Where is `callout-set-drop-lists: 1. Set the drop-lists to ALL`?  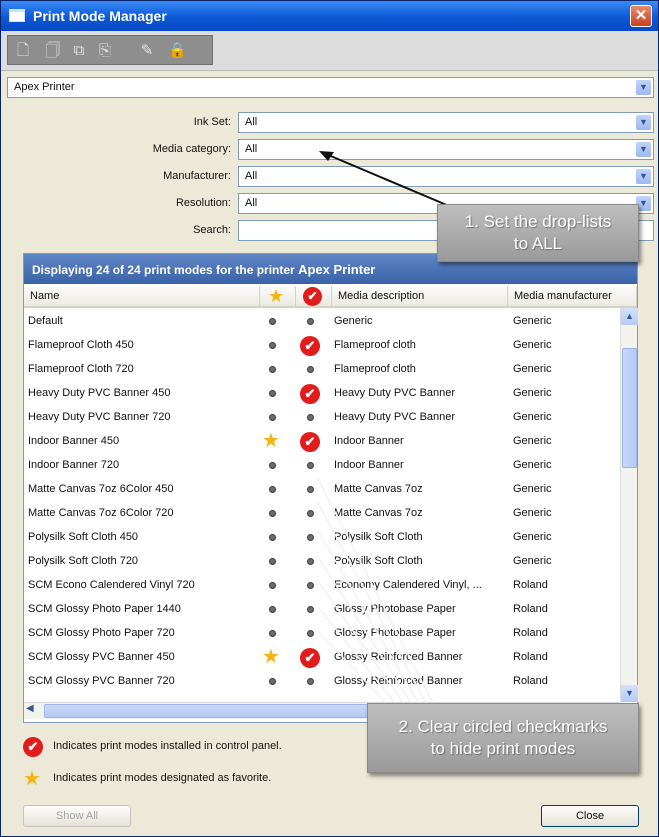
callout-set-drop-lists: 1. Set the drop-lists to ALL is located at coordinates (538, 233).